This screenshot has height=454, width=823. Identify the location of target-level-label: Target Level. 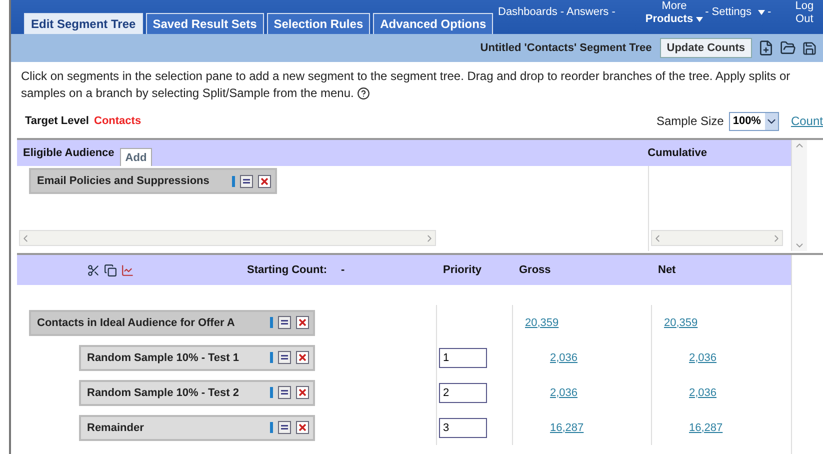
(57, 121).